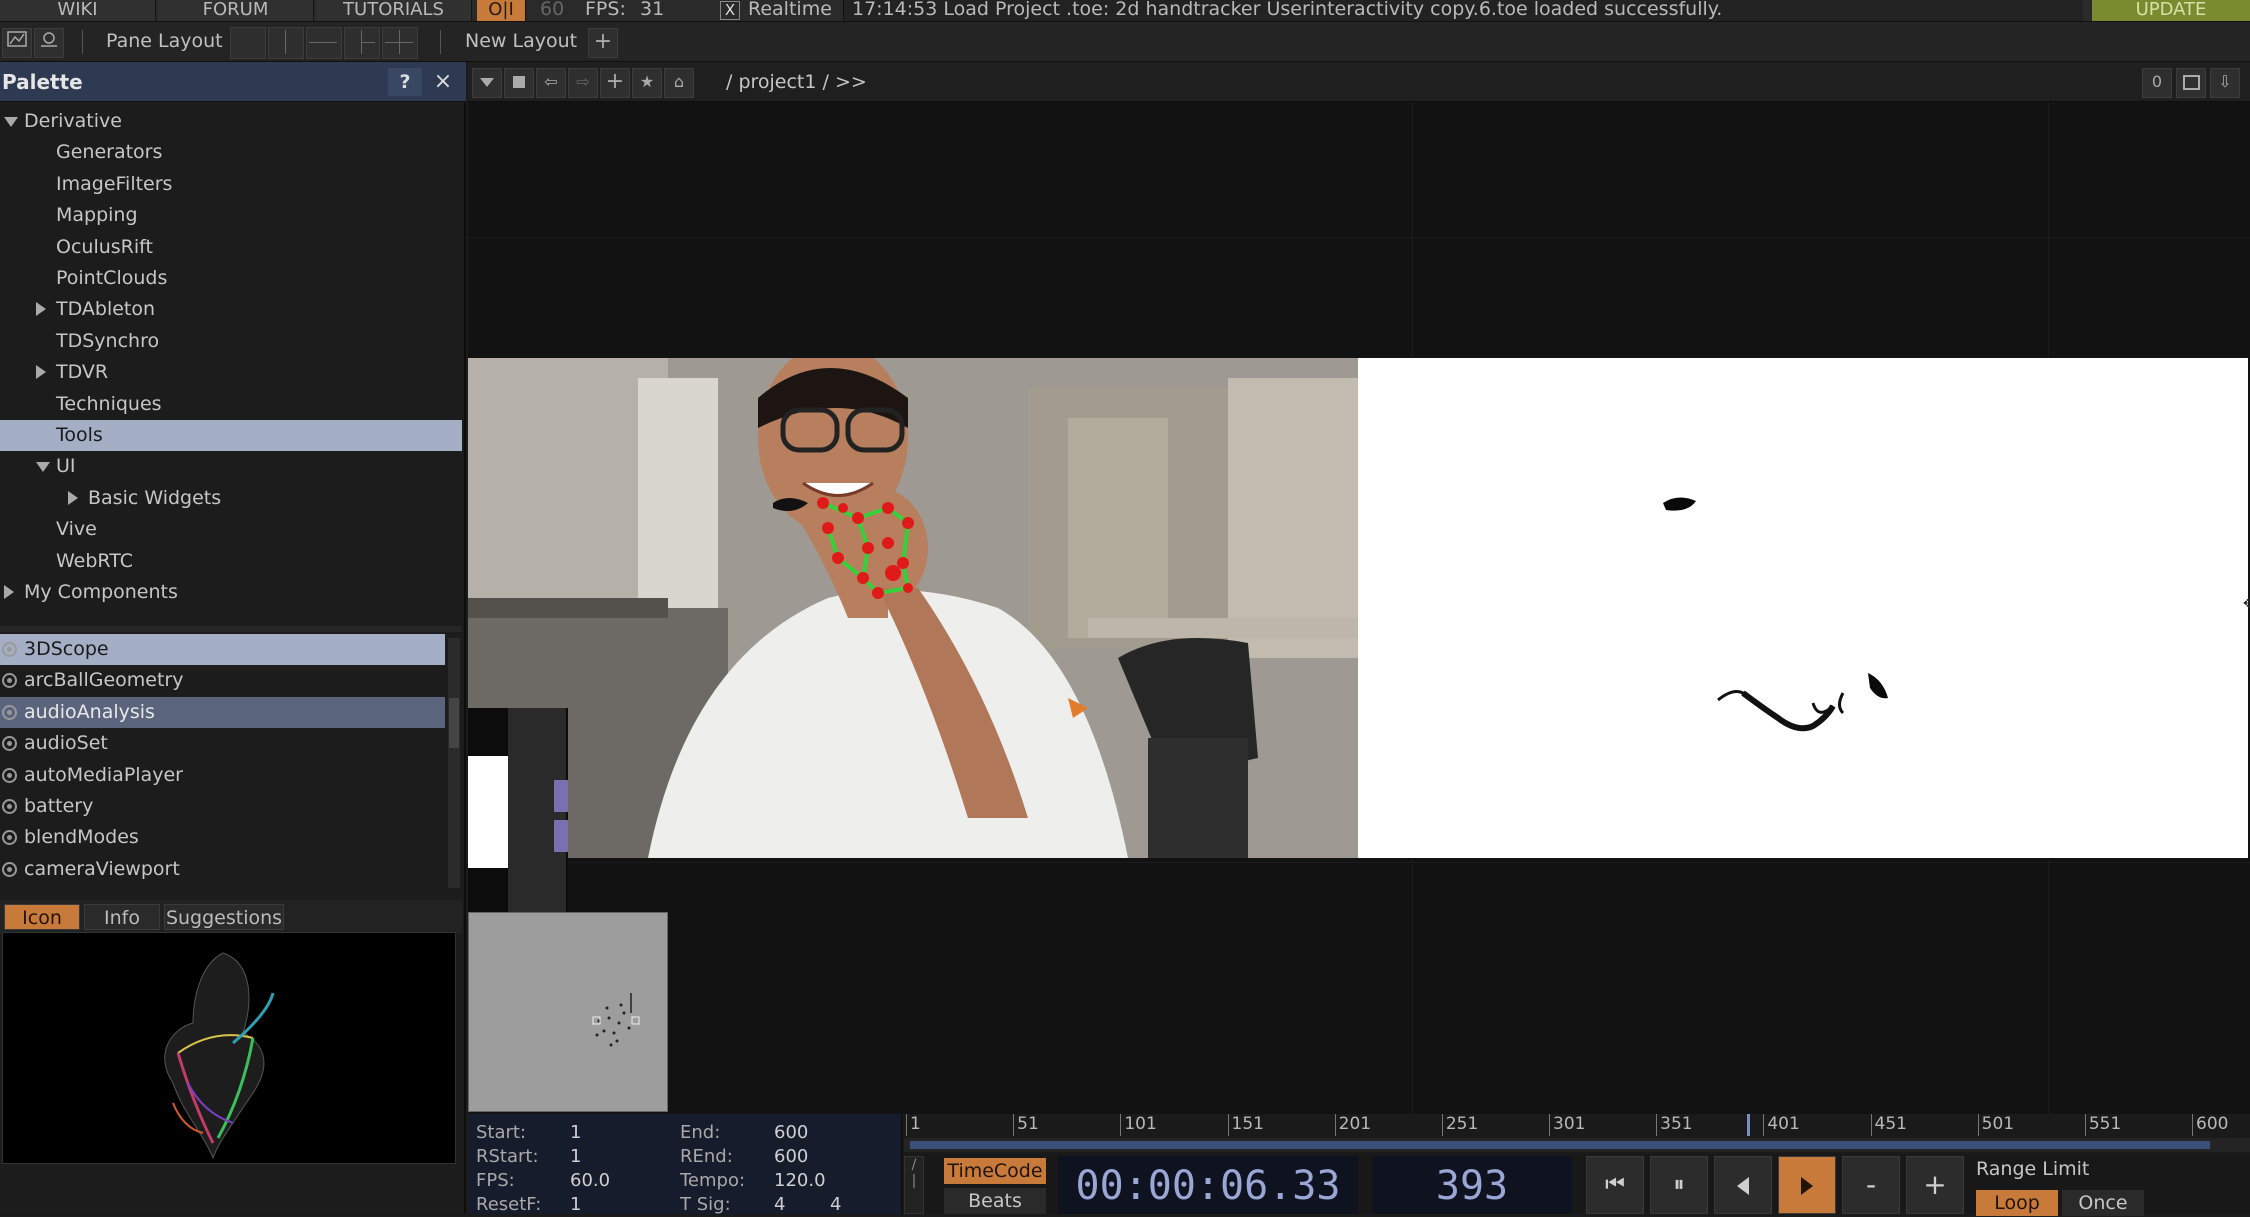  Describe the element at coordinates (66, 743) in the screenshot. I see `component-label: audioSet` at that location.